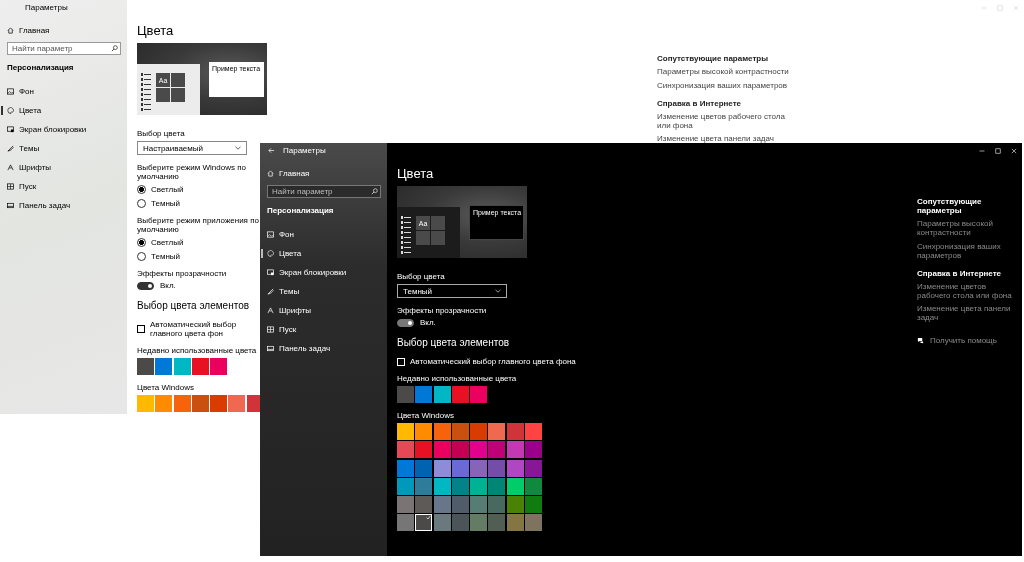 The height and width of the screenshot is (562, 1024). What do you see at coordinates (271, 150) in the screenshot?
I see `back-icon` at bounding box center [271, 150].